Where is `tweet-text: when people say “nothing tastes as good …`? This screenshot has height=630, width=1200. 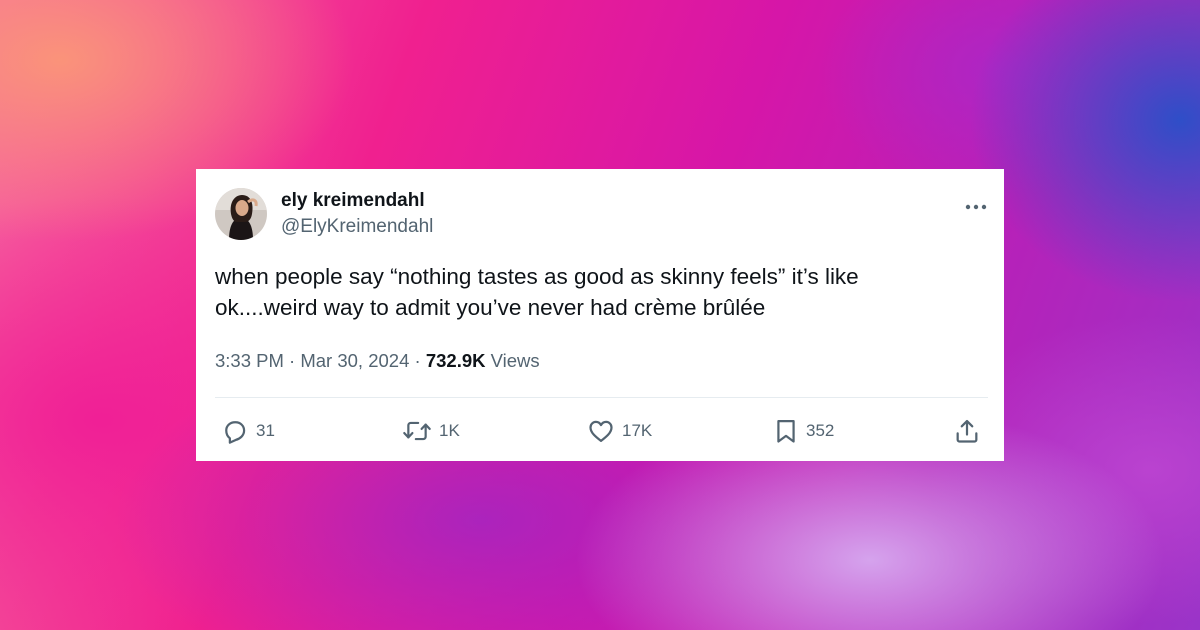
tweet-text: when people say “nothing tastes as good … is located at coordinates (595, 292).